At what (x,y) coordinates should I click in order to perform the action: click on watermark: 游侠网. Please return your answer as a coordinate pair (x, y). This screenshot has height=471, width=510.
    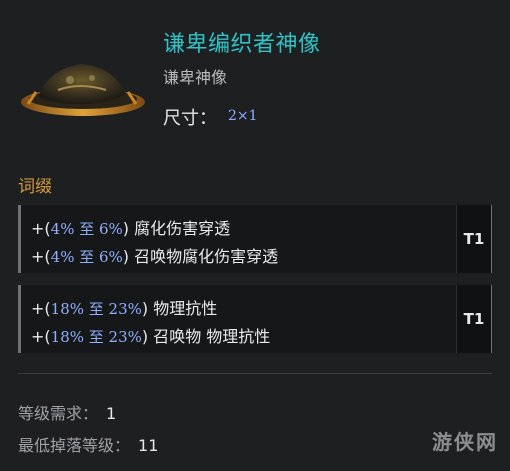
    Looking at the image, I should click on (465, 442).